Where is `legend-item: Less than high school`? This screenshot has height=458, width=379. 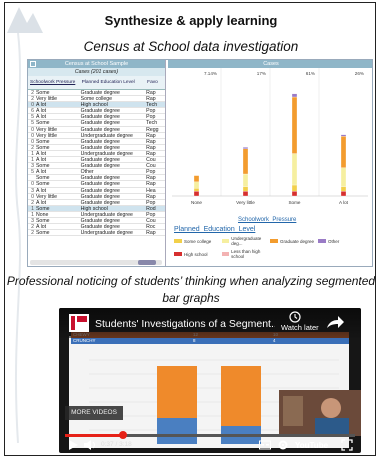 legend-item: Less than high school is located at coordinates (246, 254).